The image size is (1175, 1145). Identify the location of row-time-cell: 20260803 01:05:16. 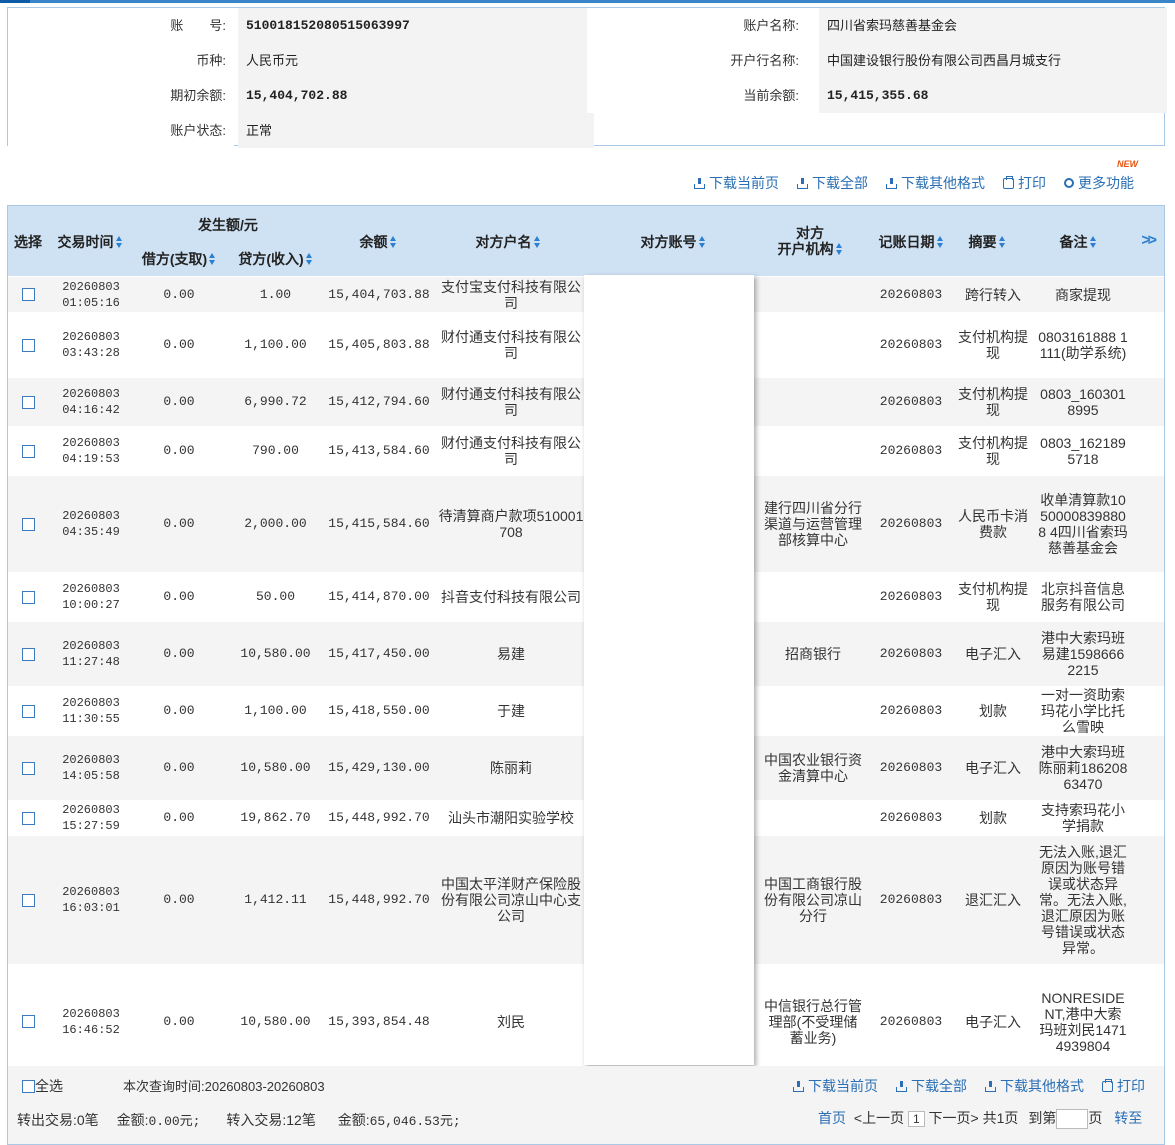
(91, 294).